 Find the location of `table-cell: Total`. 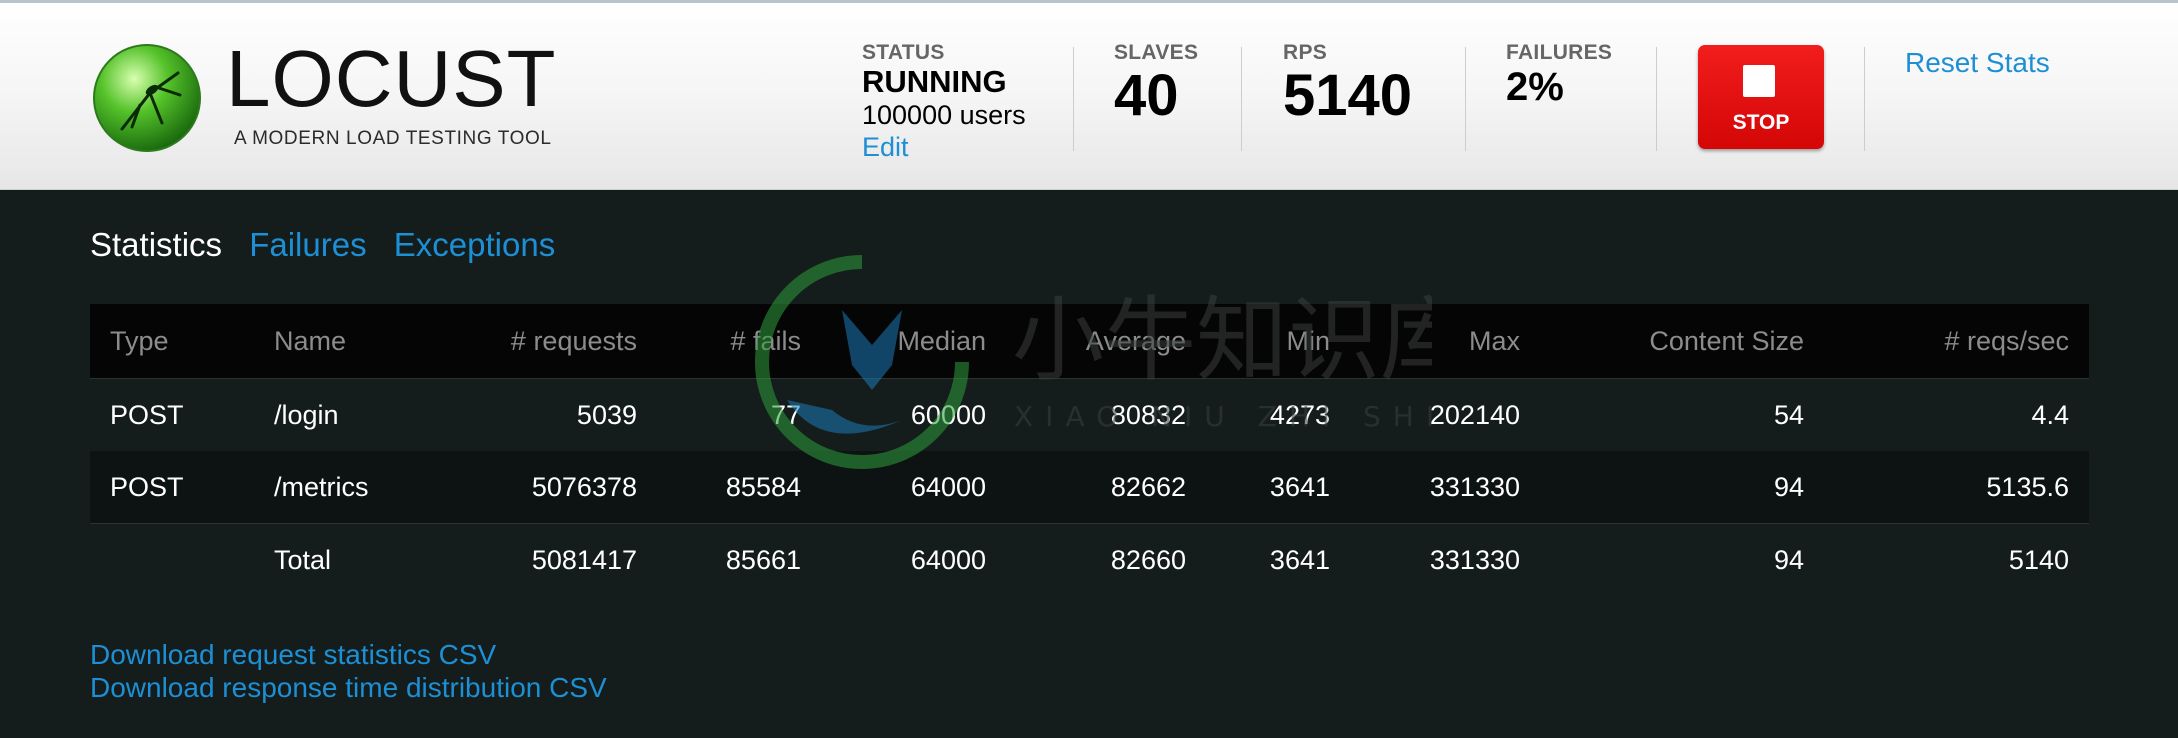

table-cell: Total is located at coordinates (336, 559).